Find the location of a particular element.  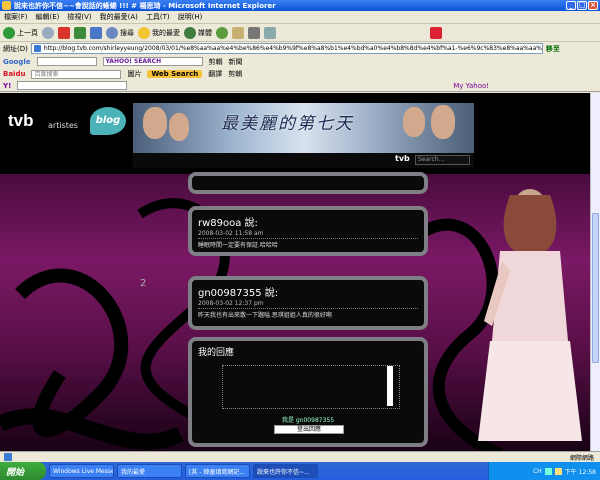

yahoo-toolbar: Y! My Yahoo! is located at coordinates (300, 86).